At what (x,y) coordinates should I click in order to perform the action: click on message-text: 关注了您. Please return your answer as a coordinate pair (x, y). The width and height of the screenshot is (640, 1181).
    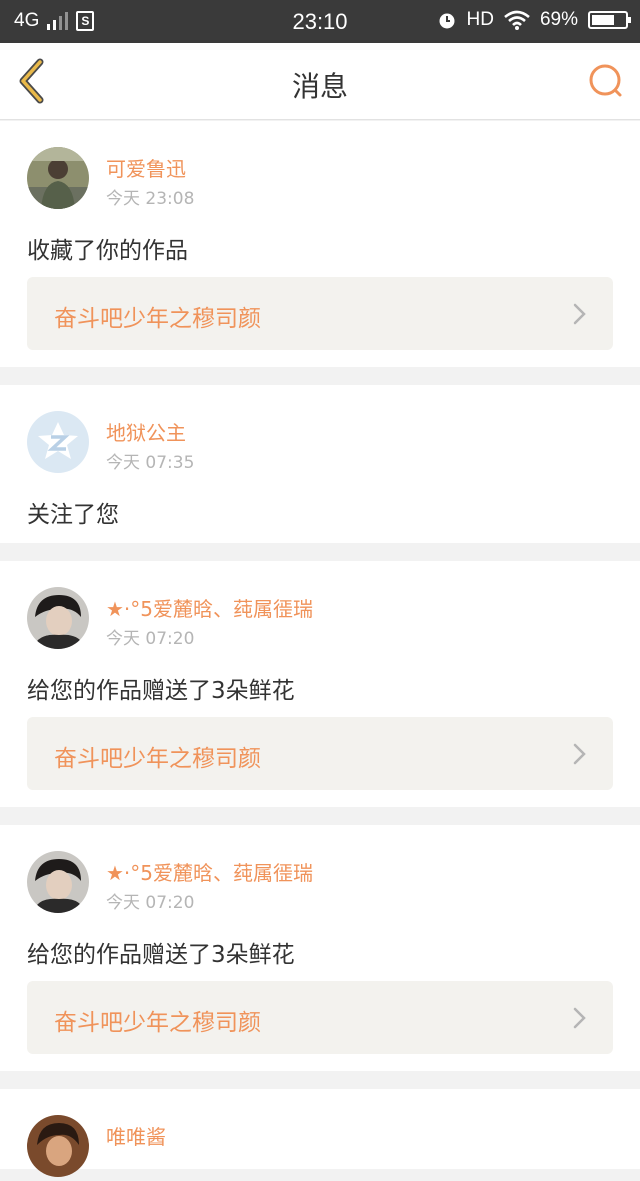
    Looking at the image, I should click on (73, 515).